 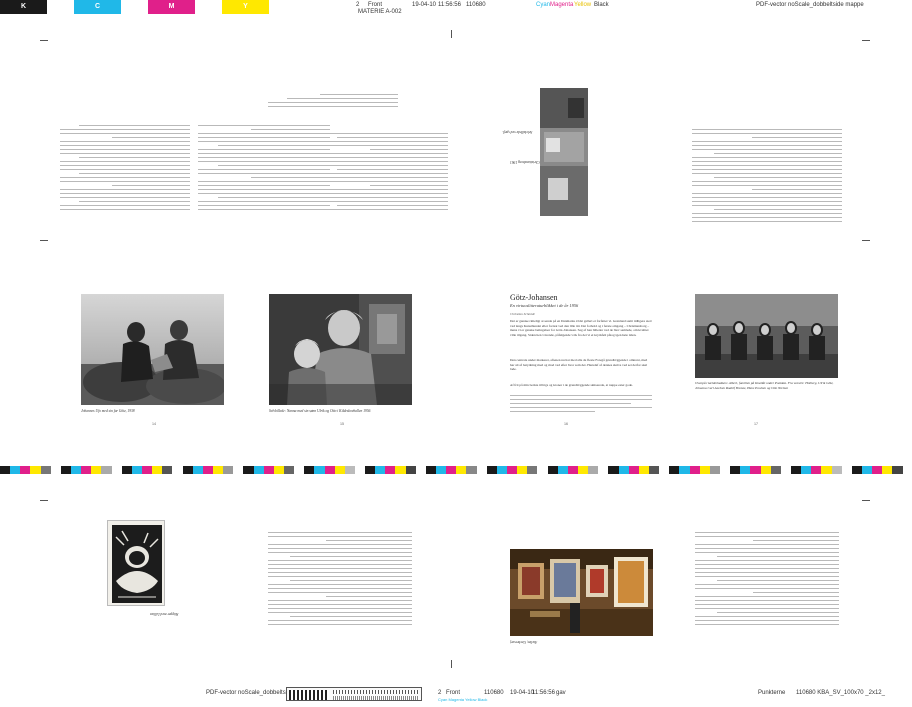 What do you see at coordinates (354, 694) in the screenshot?
I see `control-wedge-box` at bounding box center [354, 694].